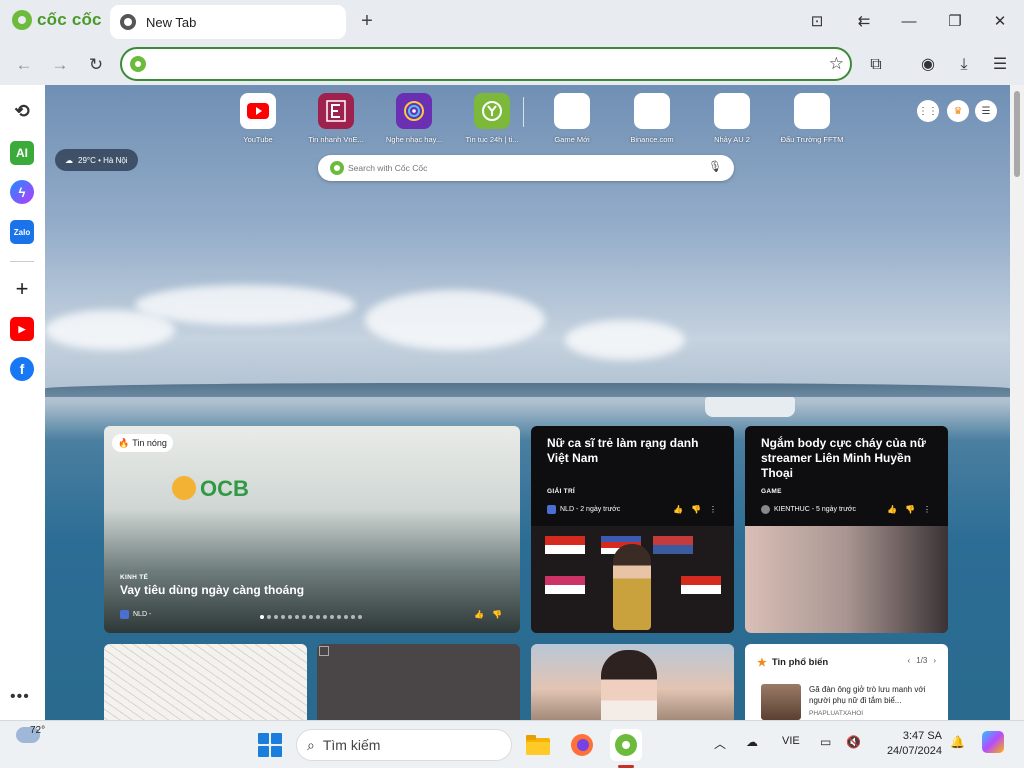  I want to click on fire-icon: 🔥, so click(124, 442).